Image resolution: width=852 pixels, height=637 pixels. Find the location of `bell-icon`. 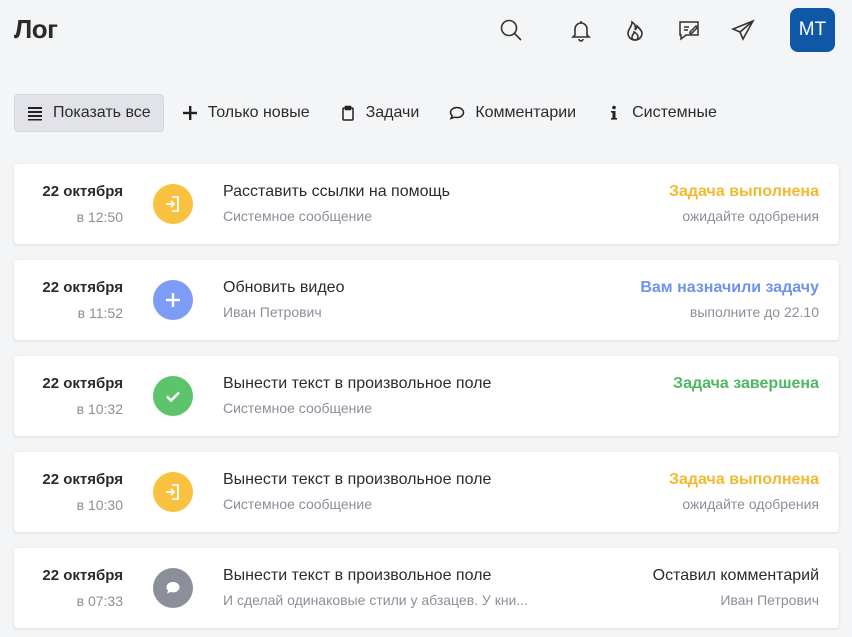

bell-icon is located at coordinates (581, 30).